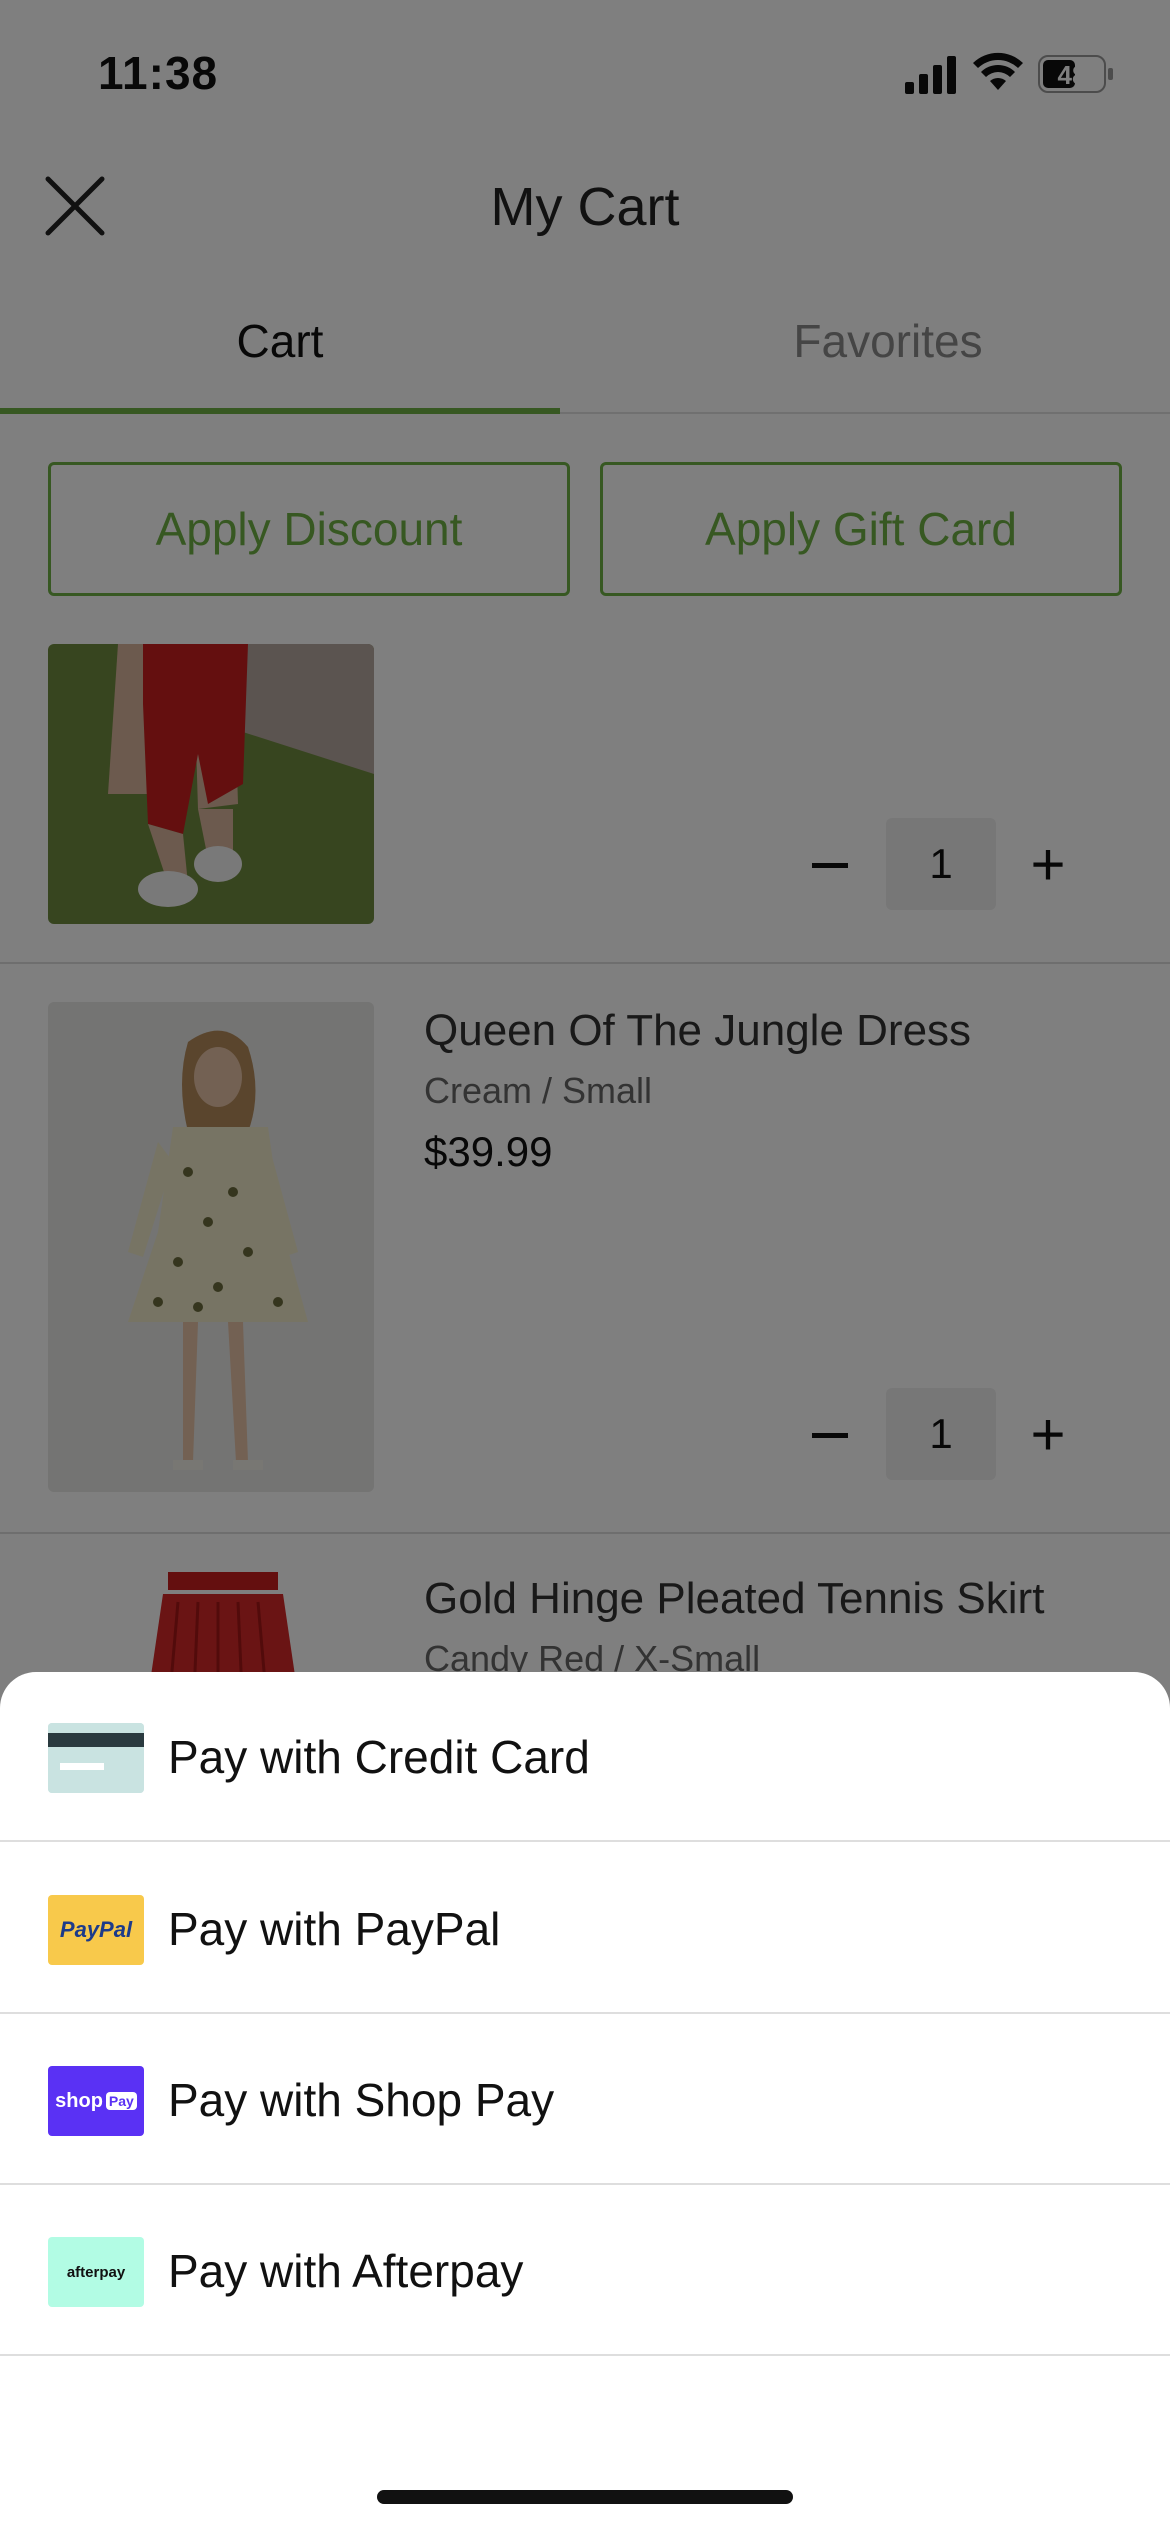 This screenshot has width=1170, height=2532. What do you see at coordinates (346, 2271) in the screenshot?
I see `pay-afterpay-label: Pay with Afterpay` at bounding box center [346, 2271].